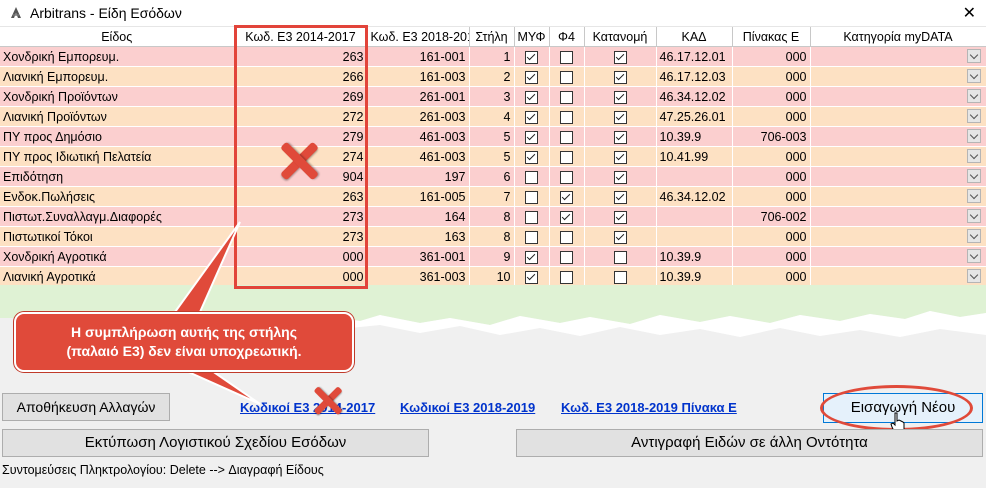 The height and width of the screenshot is (488, 986). I want to click on cell-e3-2018: 197, so click(418, 176).